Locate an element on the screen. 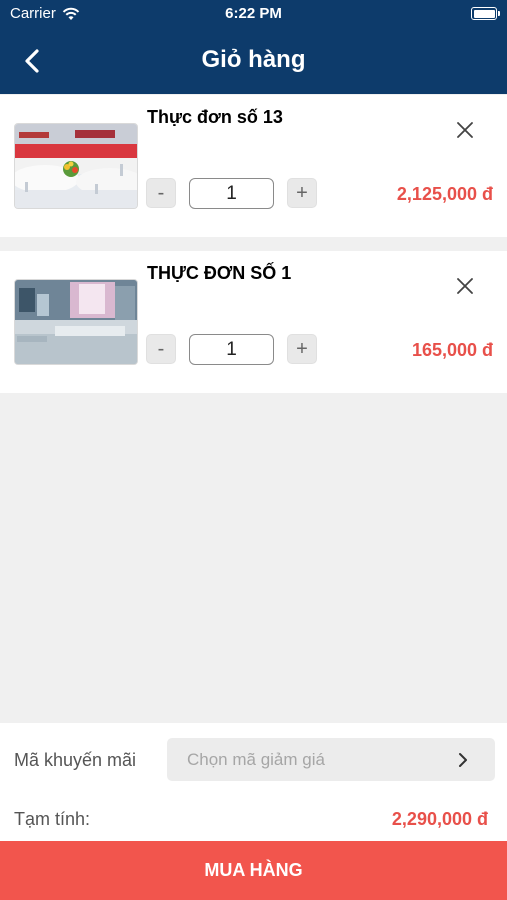 The height and width of the screenshot is (900, 507). subtotal-label: Tạm tính: is located at coordinates (52, 819).